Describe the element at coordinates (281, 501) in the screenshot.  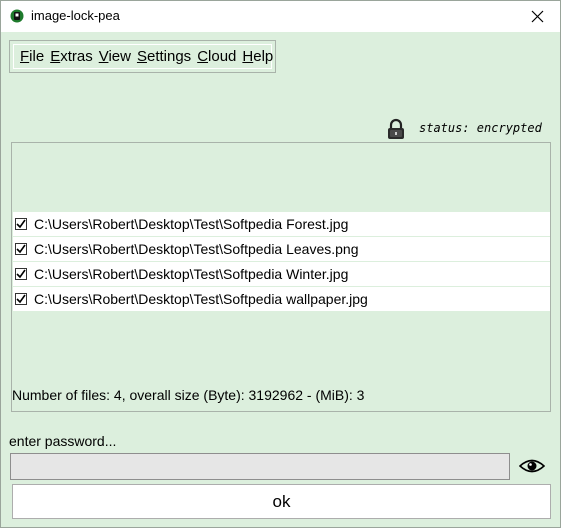
I see `ok-button: ok` at that location.